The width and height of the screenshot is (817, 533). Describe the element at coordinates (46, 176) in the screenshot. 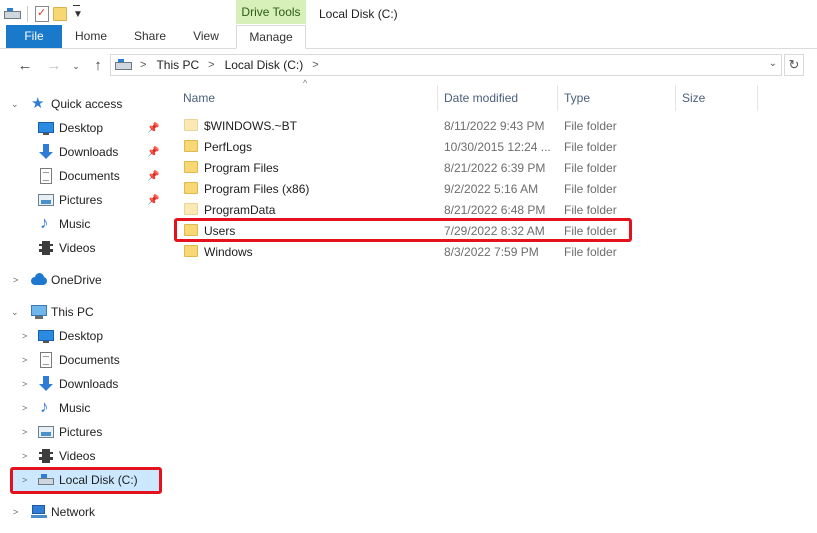

I see `documents-icon` at that location.